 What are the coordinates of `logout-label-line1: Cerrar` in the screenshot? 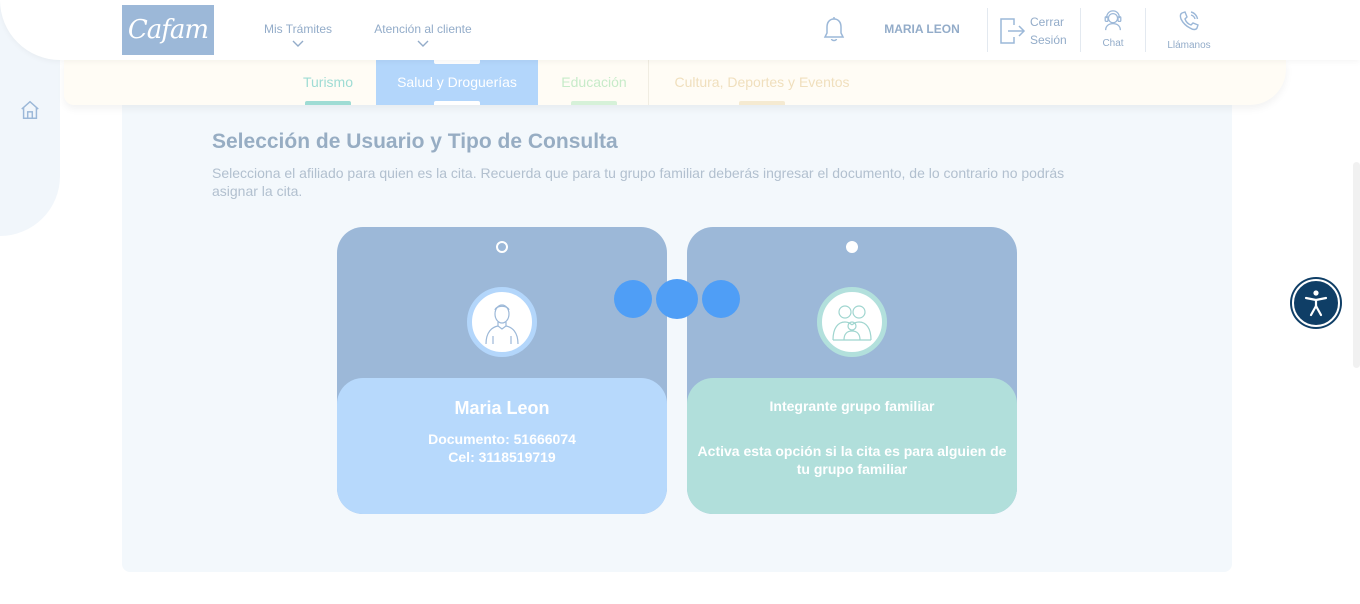 It's located at (1047, 22).